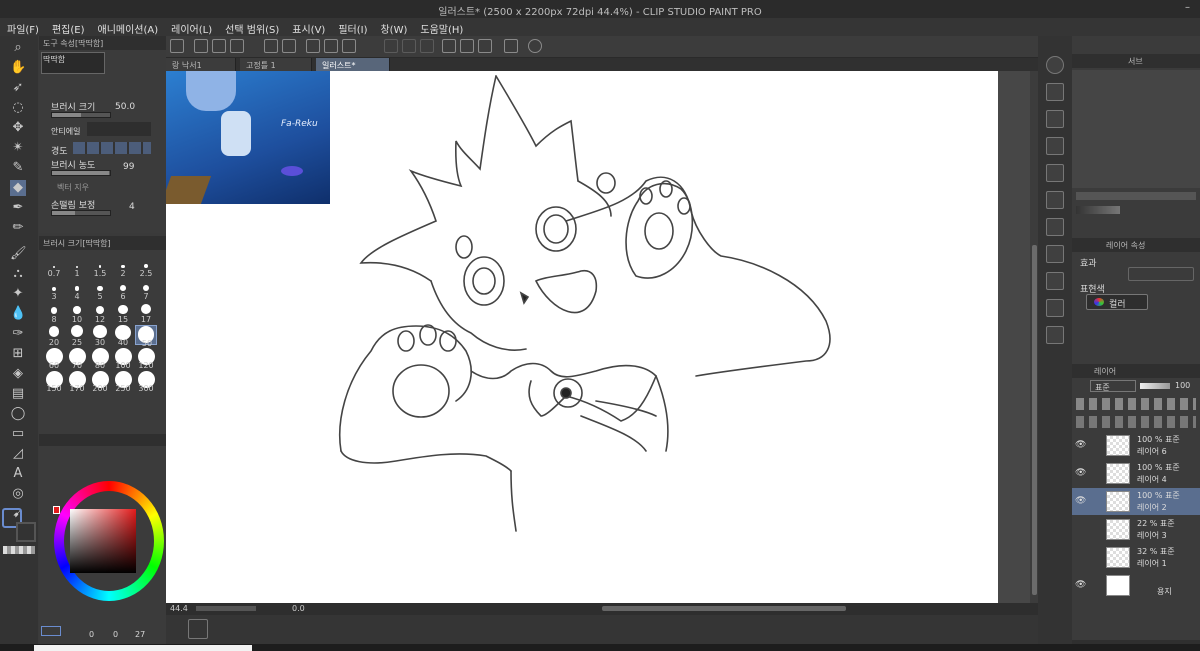 The width and height of the screenshot is (1200, 651). What do you see at coordinates (1136, 585) in the screenshot?
I see `layer-row: 👁 용지` at bounding box center [1136, 585].